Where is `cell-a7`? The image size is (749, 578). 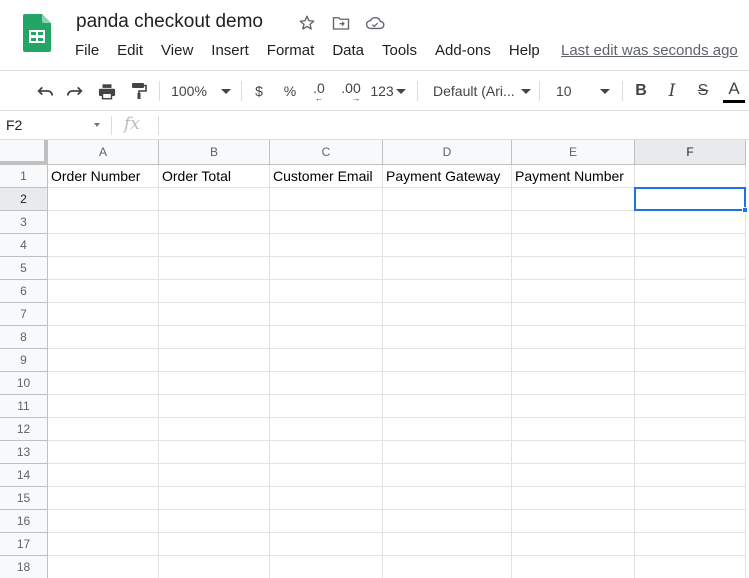
cell-a7 is located at coordinates (103, 314).